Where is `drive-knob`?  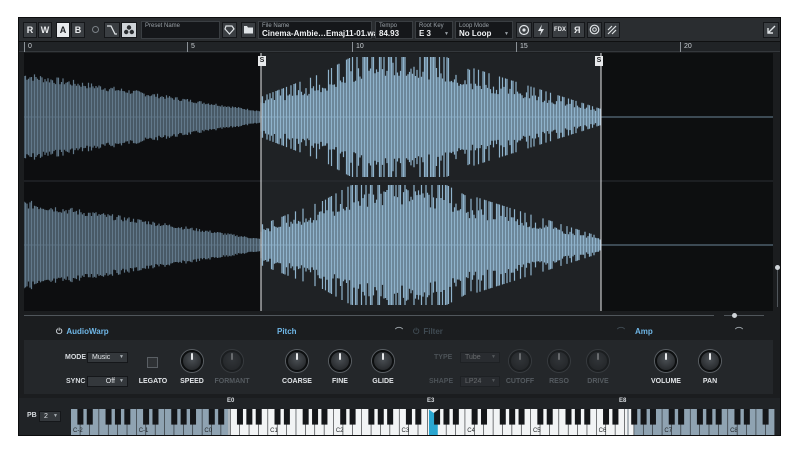 drive-knob is located at coordinates (598, 361).